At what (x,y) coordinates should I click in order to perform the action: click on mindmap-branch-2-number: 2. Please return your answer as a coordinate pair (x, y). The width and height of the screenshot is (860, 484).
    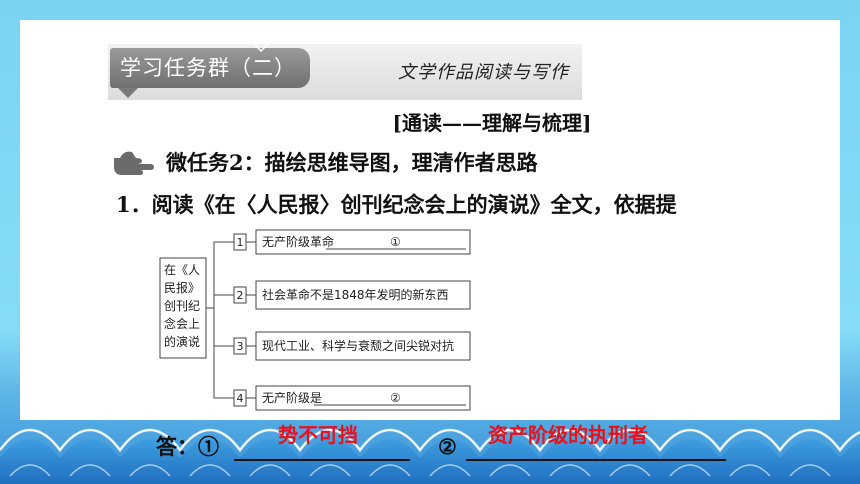
    Looking at the image, I should click on (240, 295).